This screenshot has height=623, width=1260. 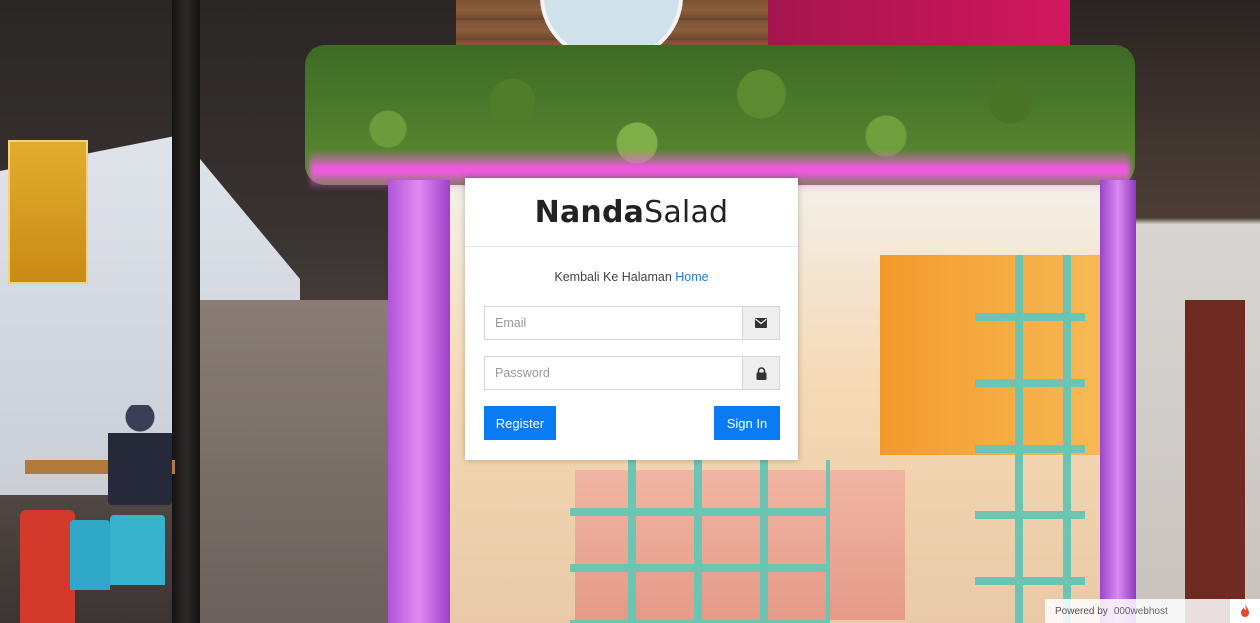 What do you see at coordinates (613, 323) in the screenshot?
I see `email-input` at bounding box center [613, 323].